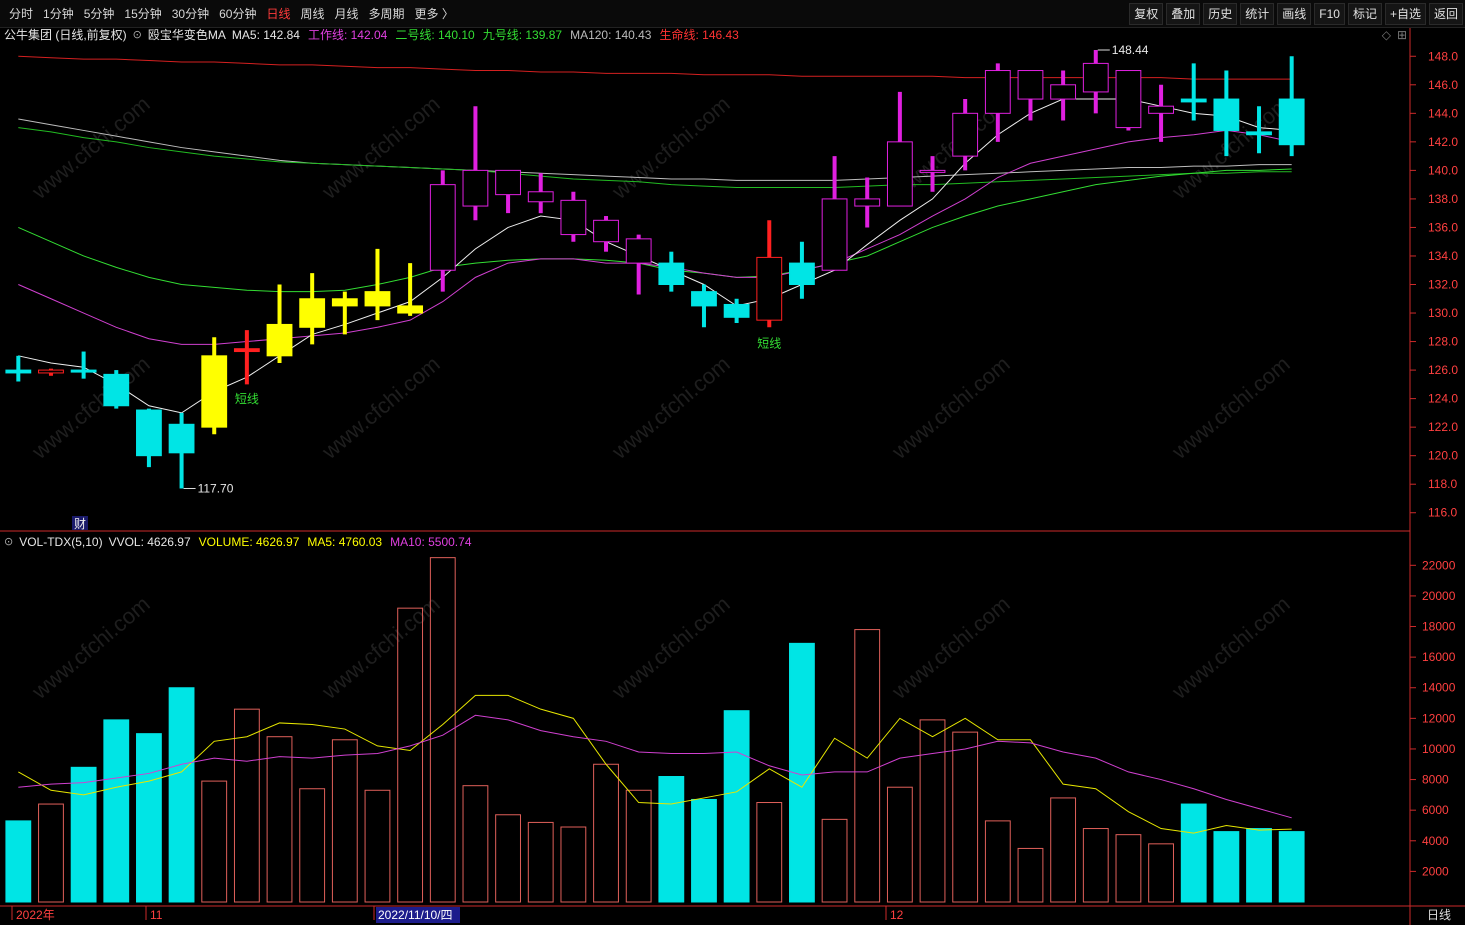 Image resolution: width=1465 pixels, height=925 pixels. Describe the element at coordinates (434, 13) in the screenshot. I see `period-tab: 更多 〉` at that location.